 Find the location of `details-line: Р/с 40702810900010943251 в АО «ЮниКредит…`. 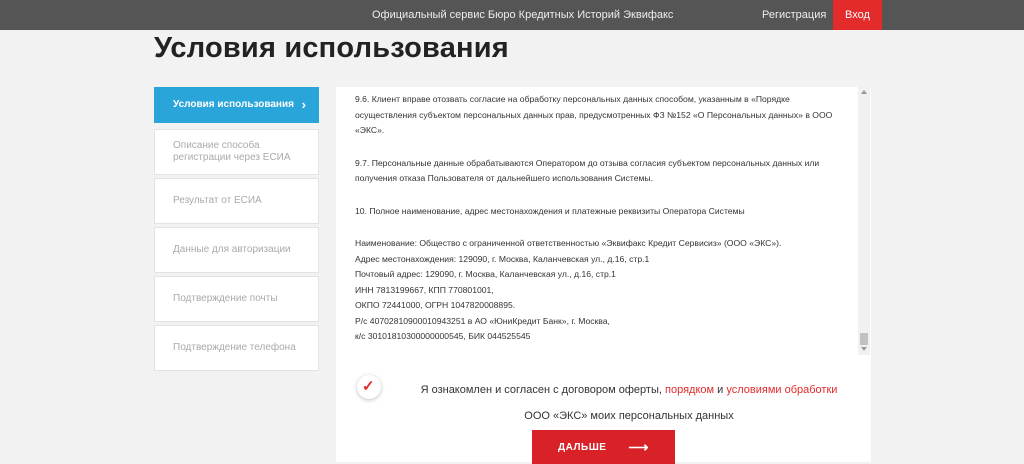

details-line: Р/с 40702810900010943251 в АО «ЮниКредит… is located at coordinates (482, 320).